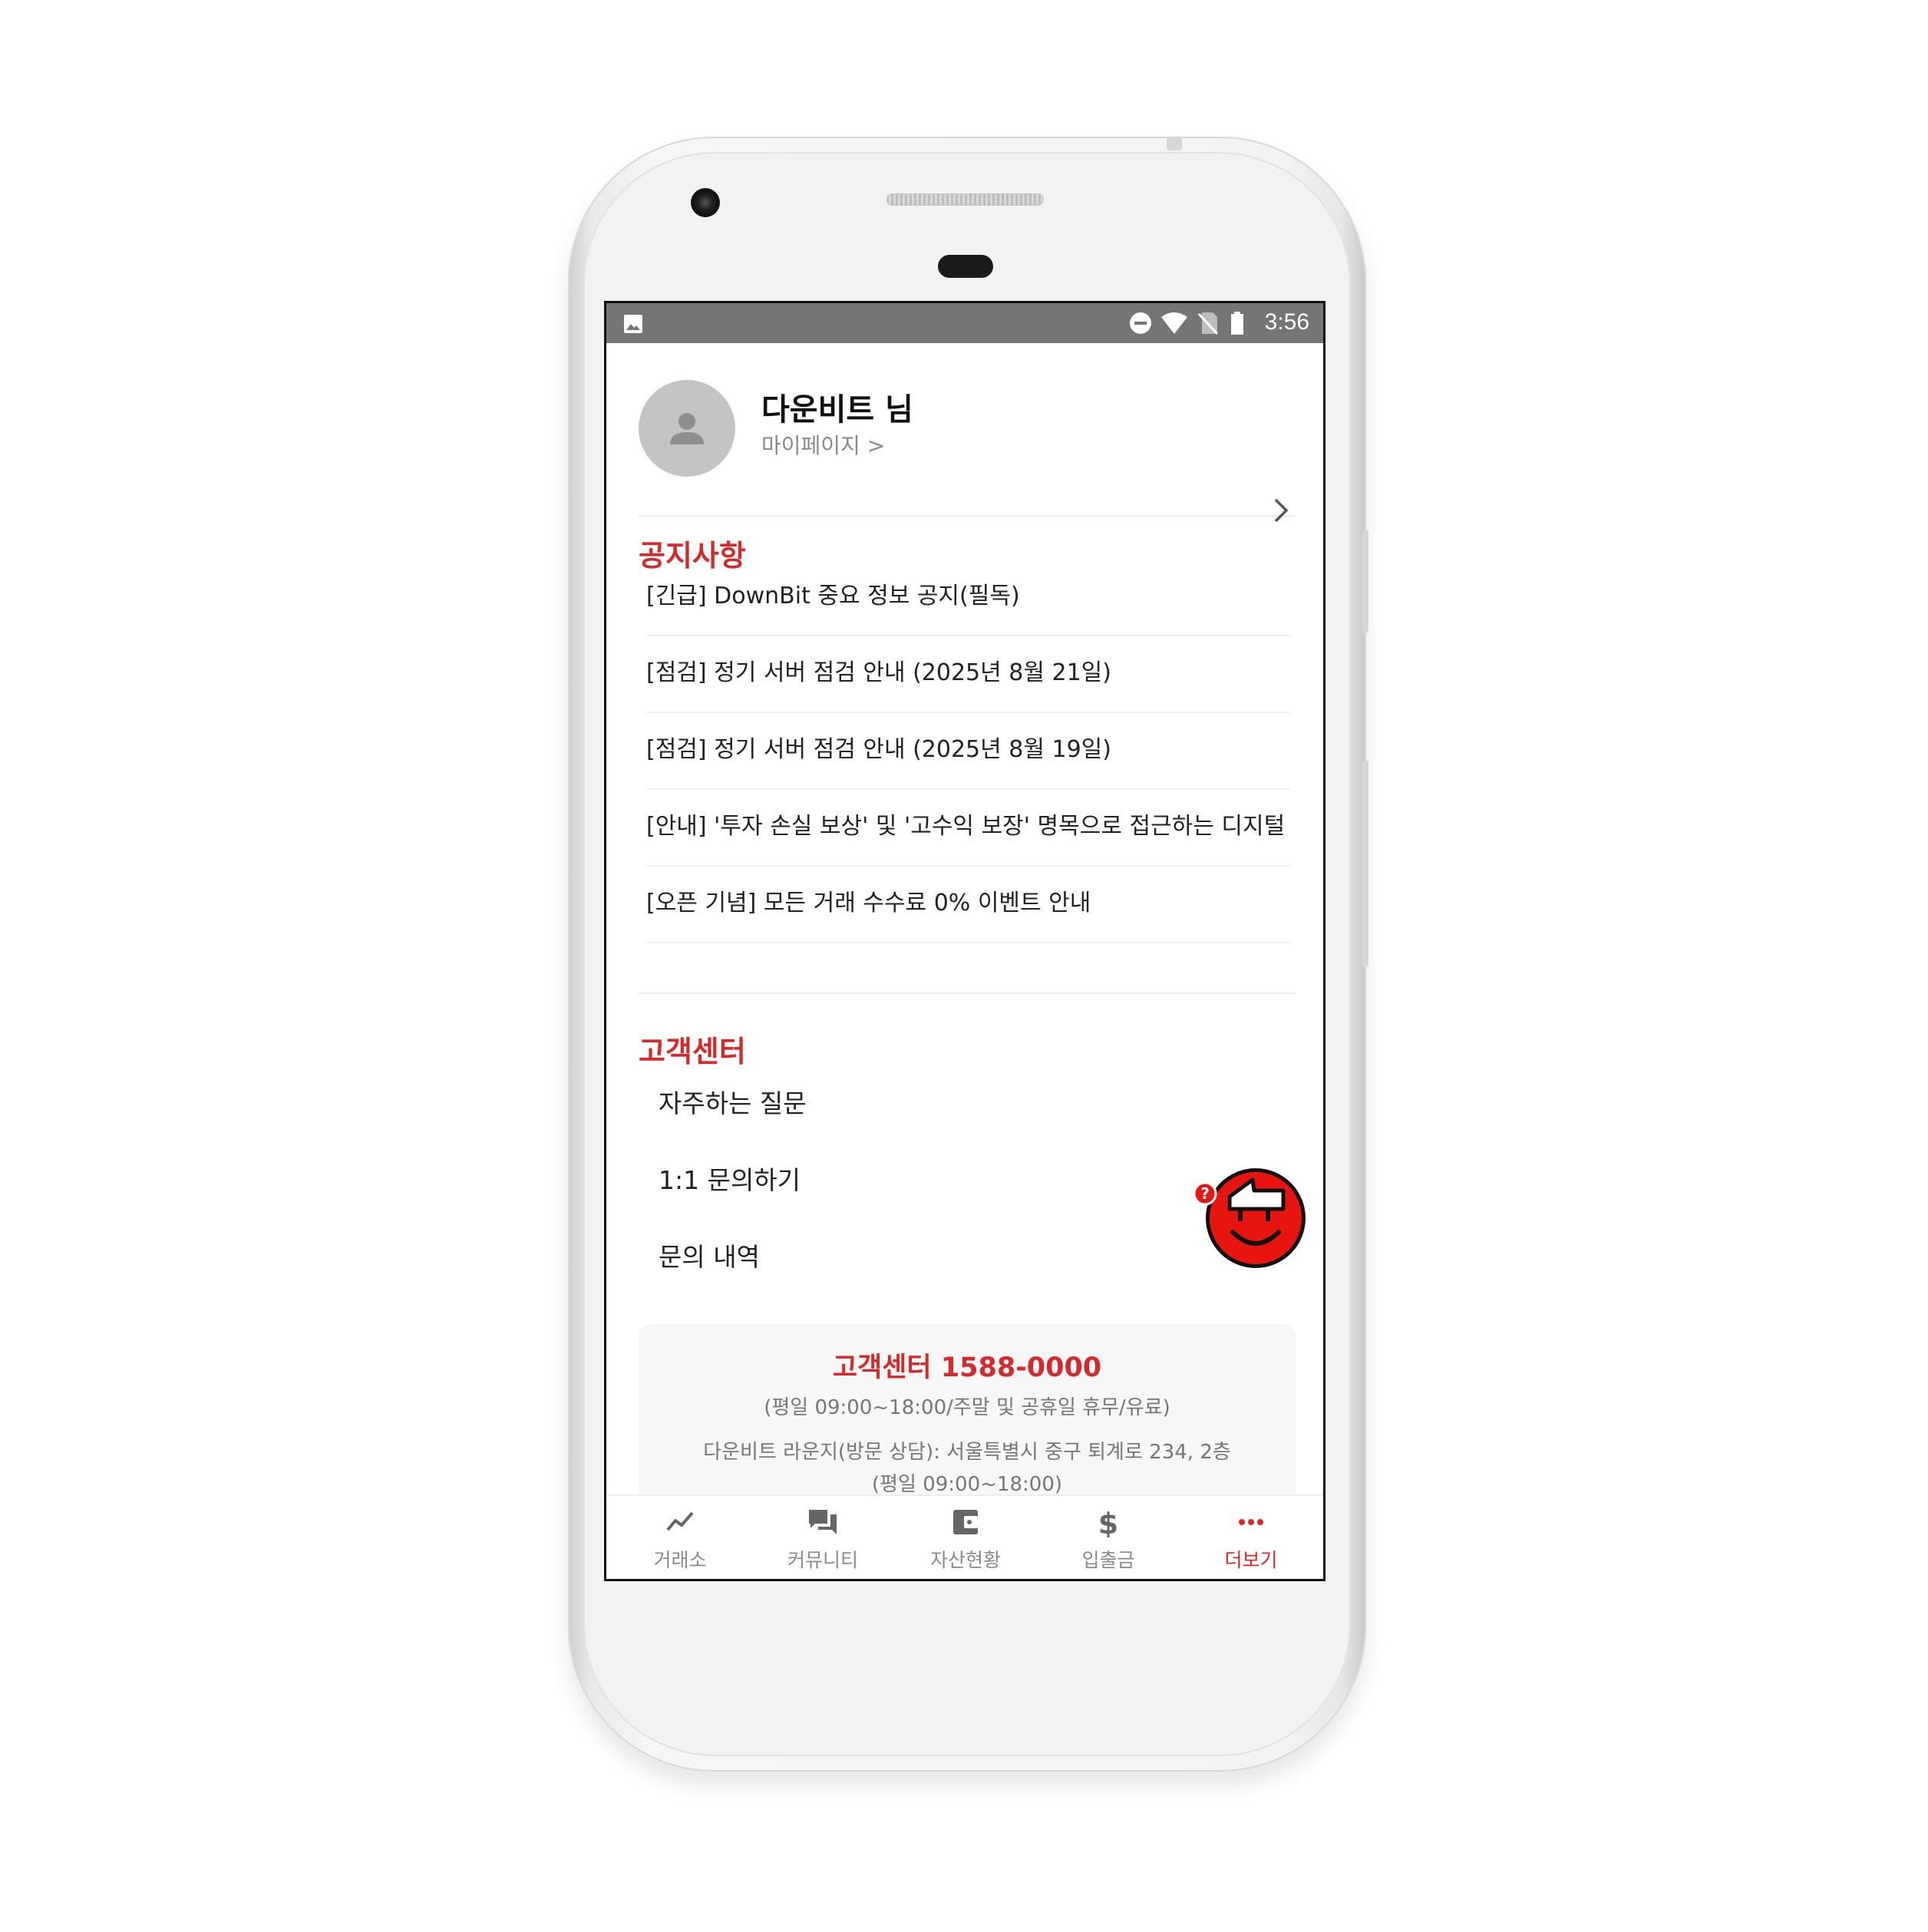 This screenshot has width=1928, height=1932. I want to click on avatar, so click(687, 428).